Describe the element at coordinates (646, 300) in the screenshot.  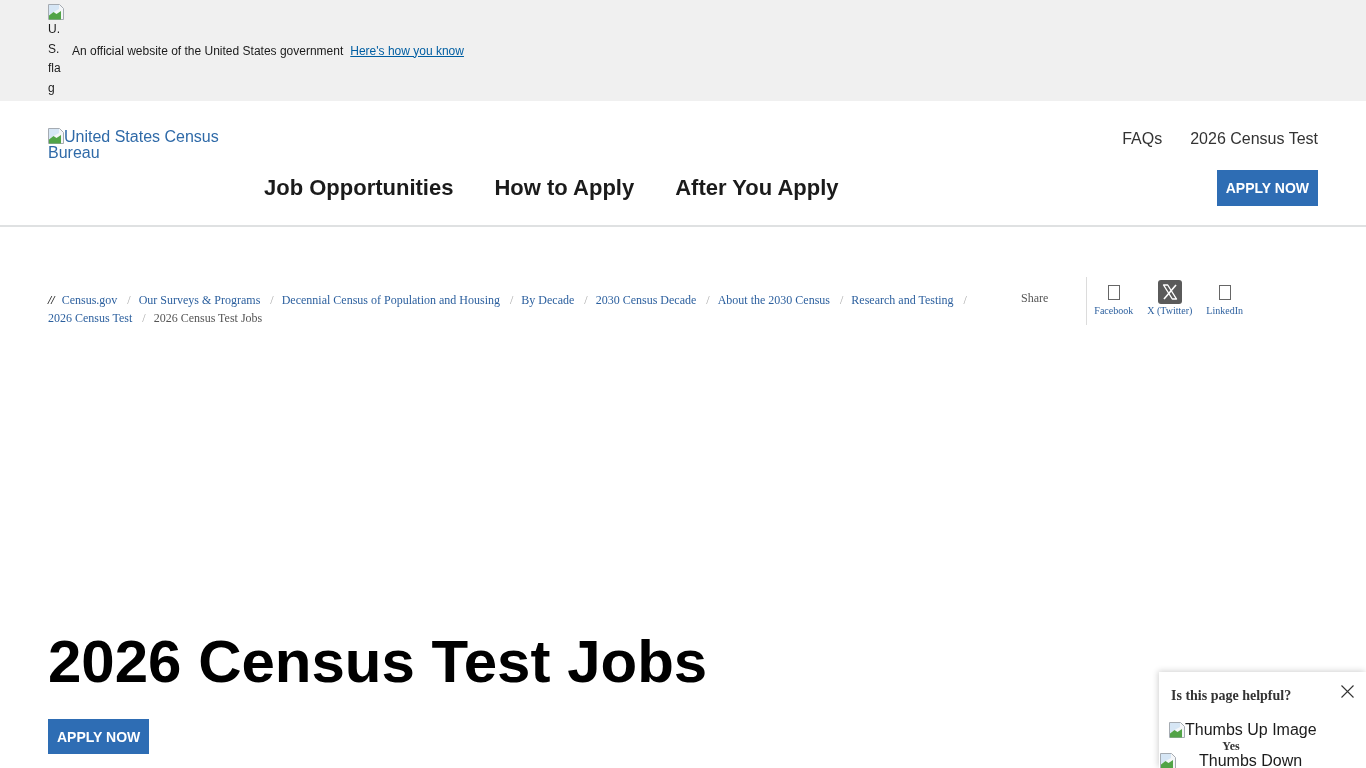
I see `breadcrumb-link: 2030 Census Decade` at that location.